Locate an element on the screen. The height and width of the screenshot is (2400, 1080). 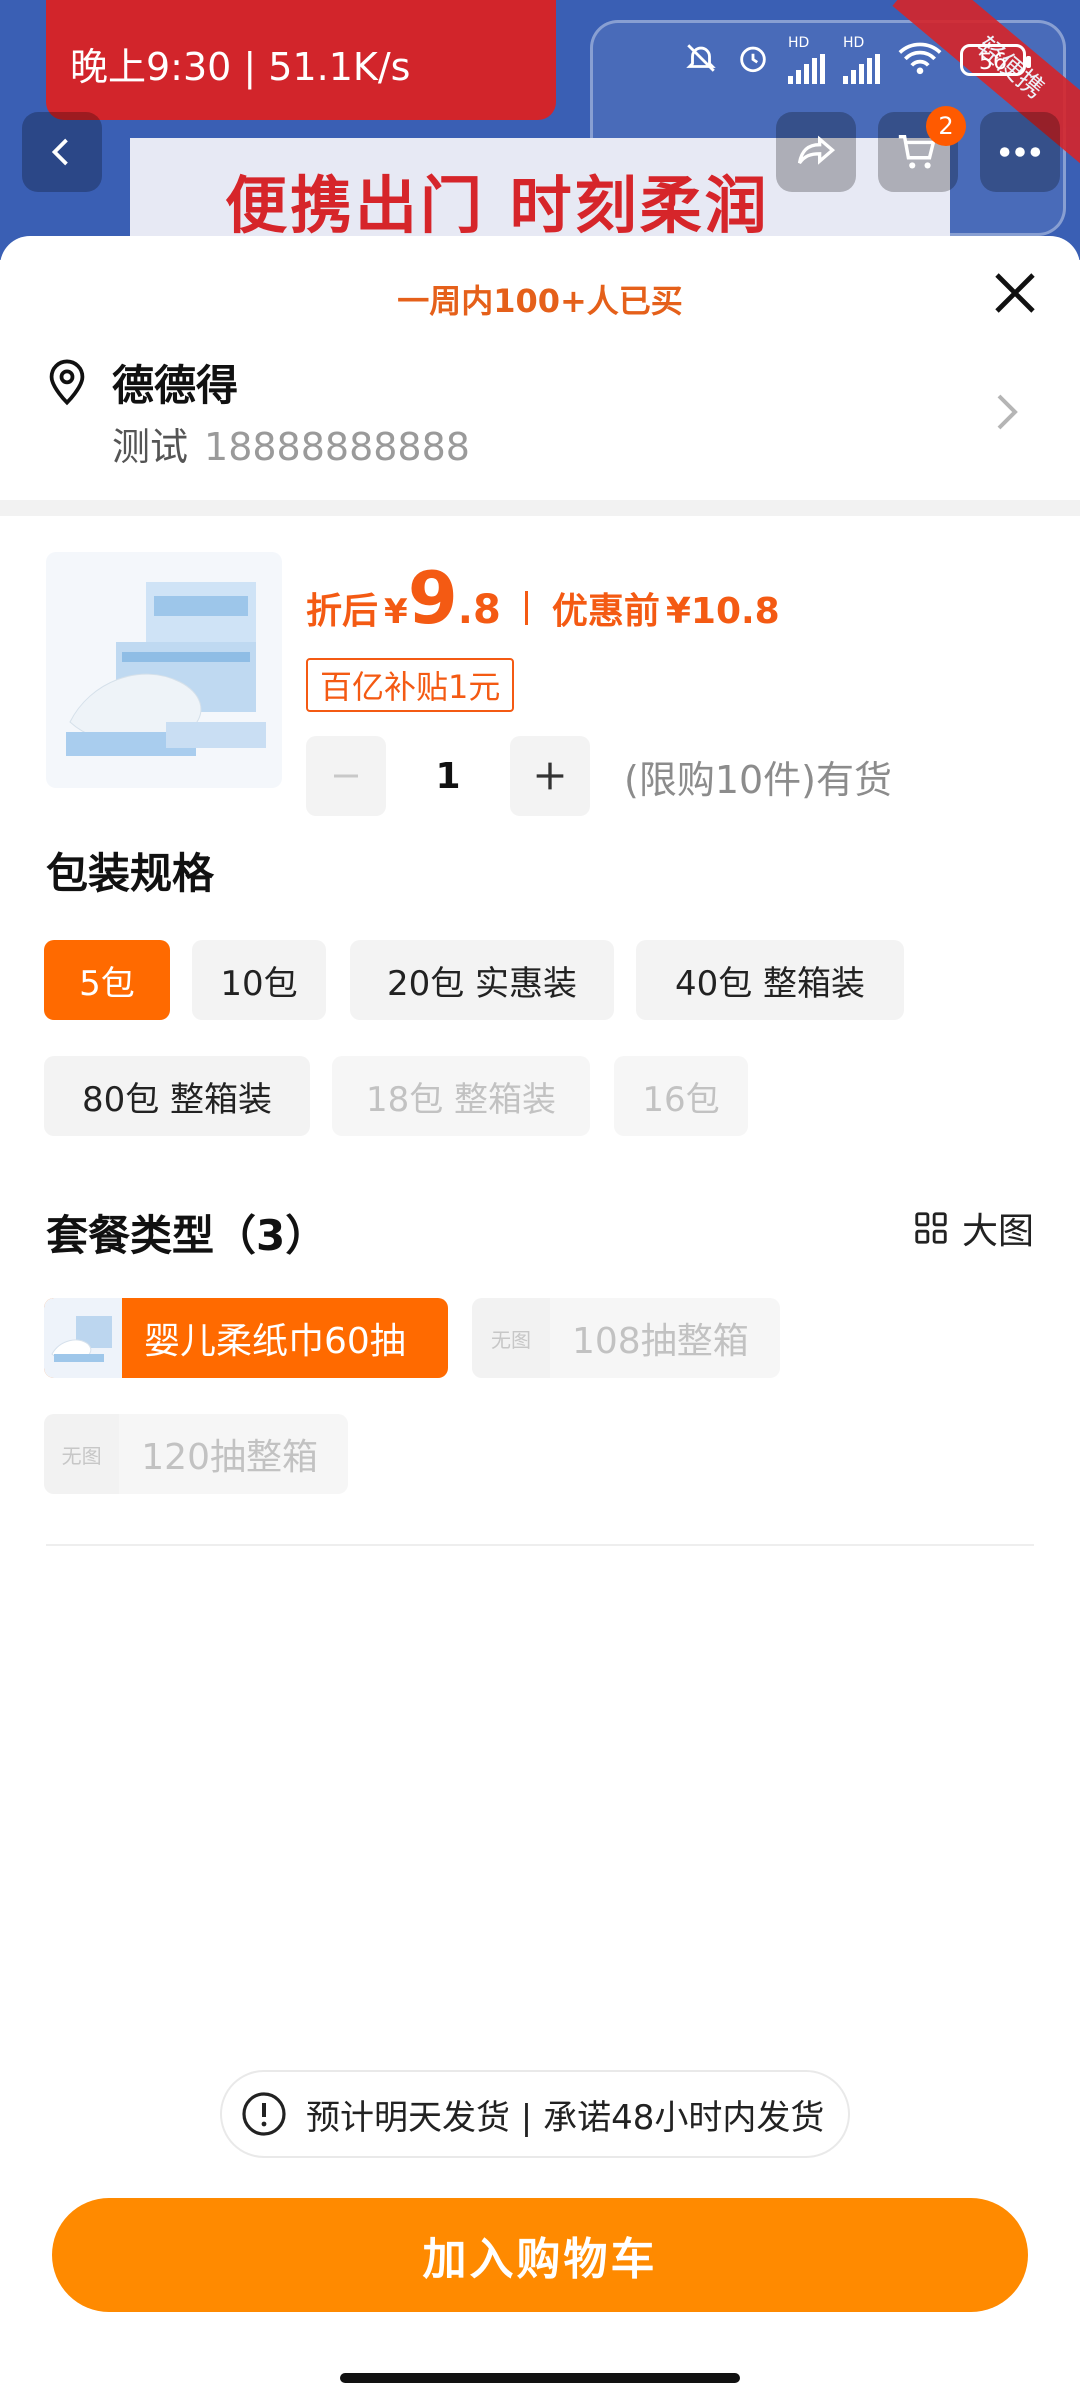
wifi-icon is located at coordinates (920, 60).